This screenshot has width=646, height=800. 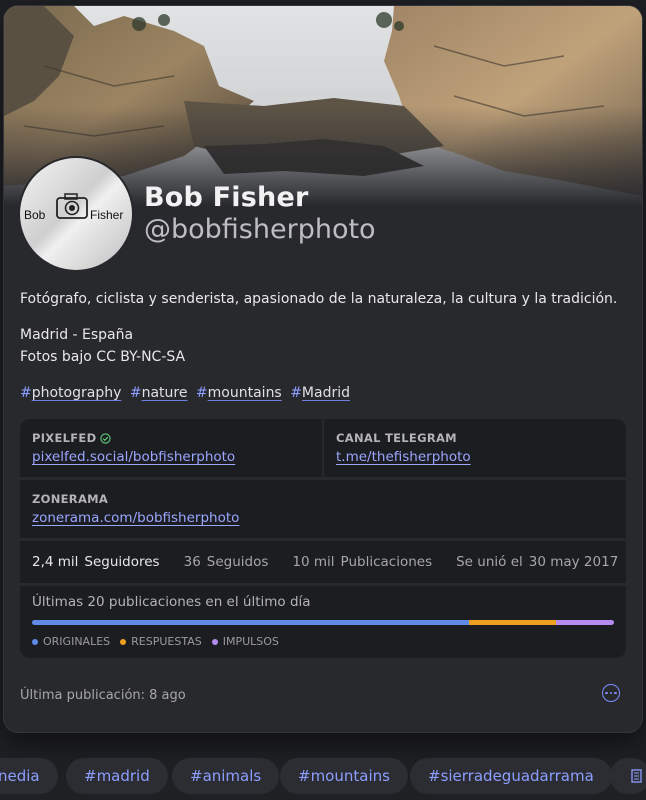 What do you see at coordinates (76, 214) in the screenshot?
I see `avatar: Bob Fisher` at bounding box center [76, 214].